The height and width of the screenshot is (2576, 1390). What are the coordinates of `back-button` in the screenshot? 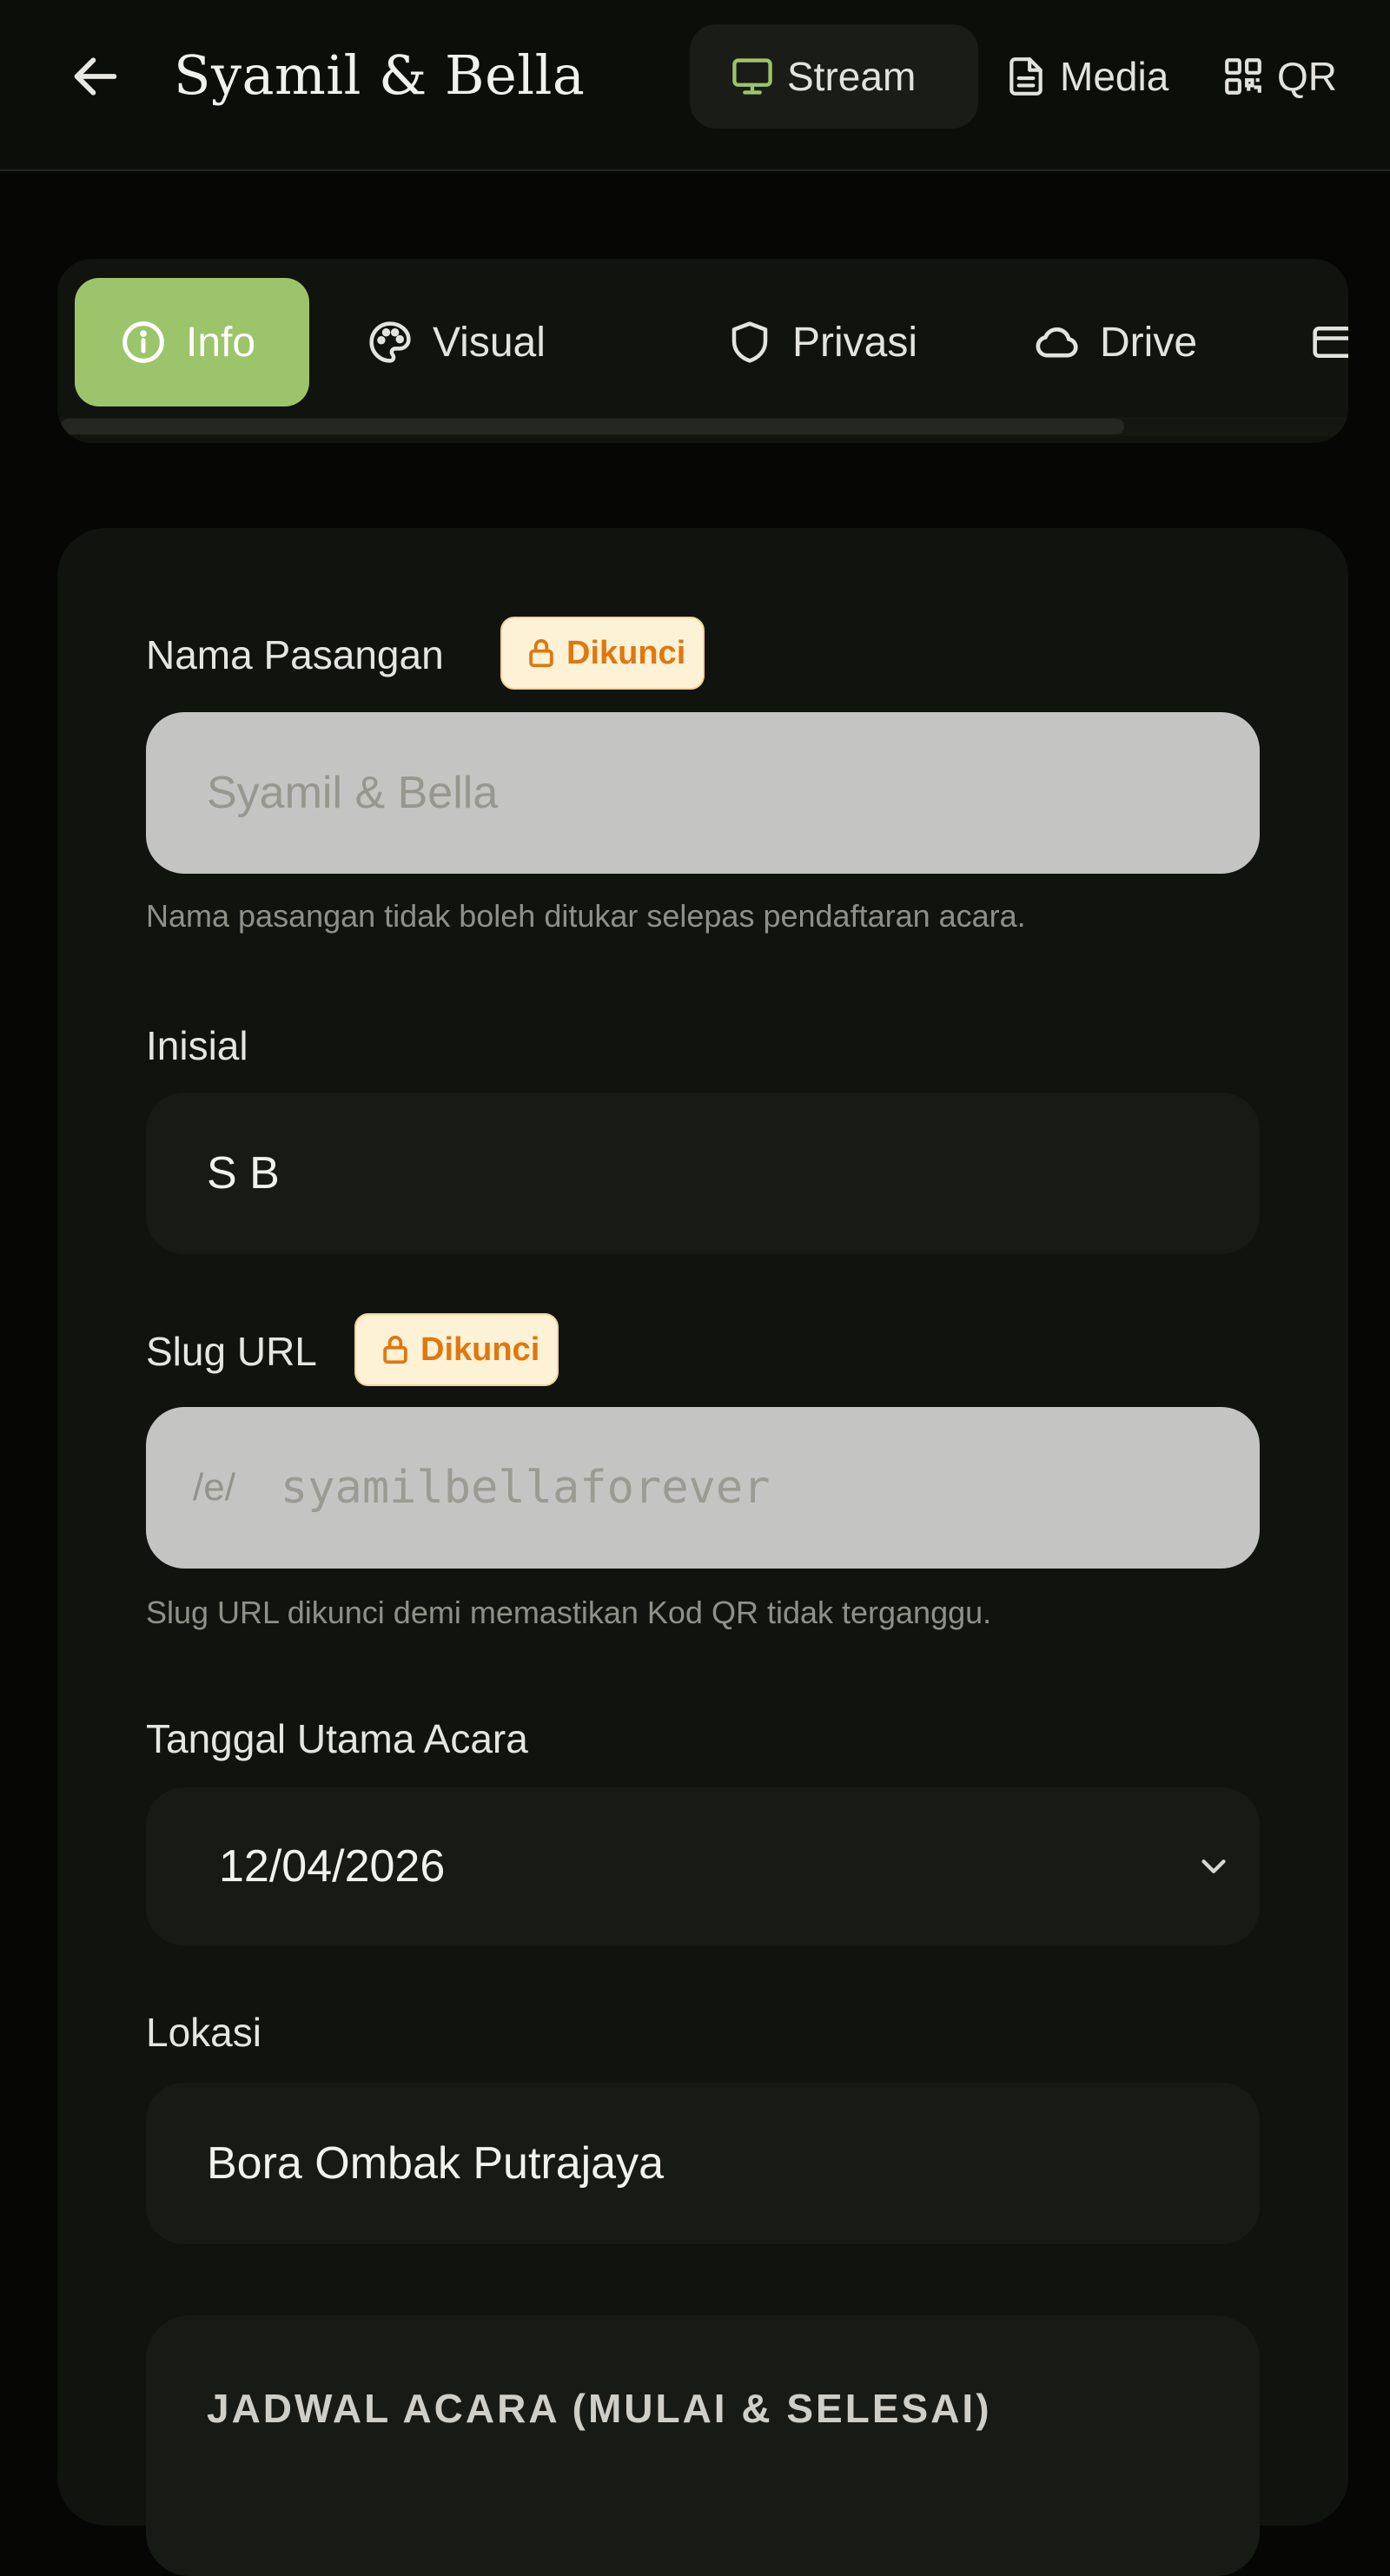 It's located at (95, 76).